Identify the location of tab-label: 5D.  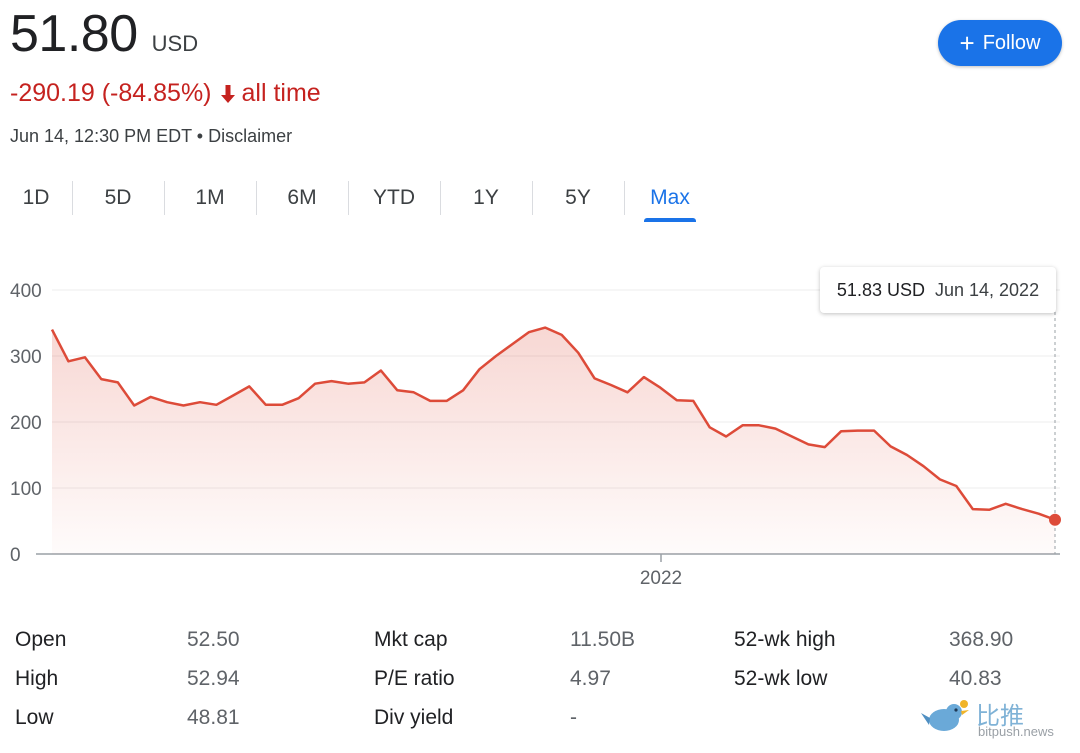
(118, 197).